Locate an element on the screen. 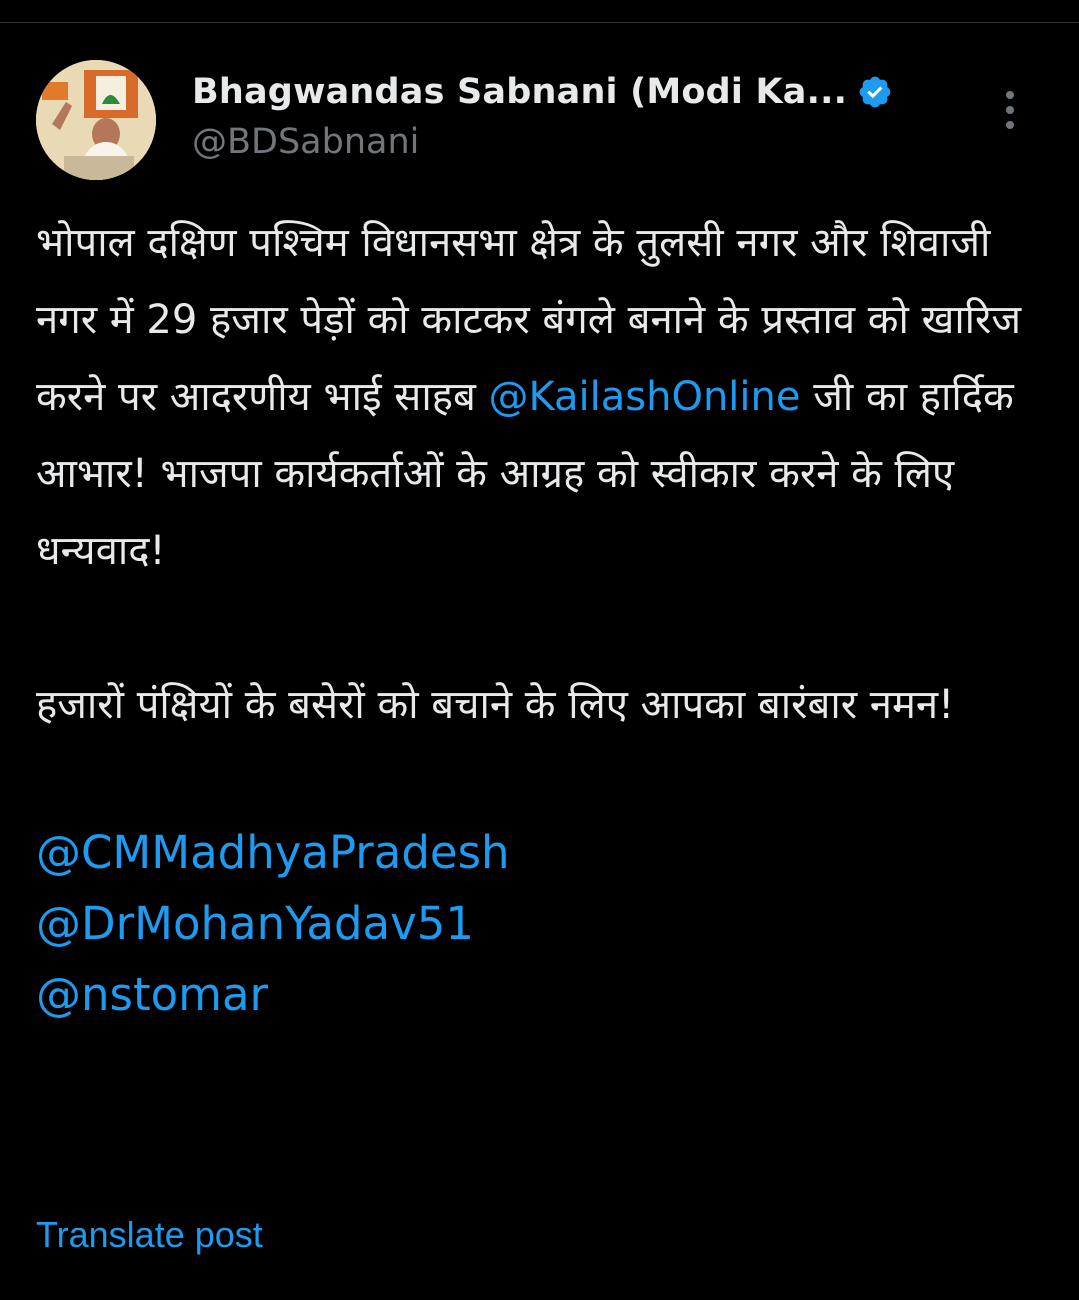 This screenshot has width=1079, height=1300. mention-link: @nstomar is located at coordinates (541, 994).